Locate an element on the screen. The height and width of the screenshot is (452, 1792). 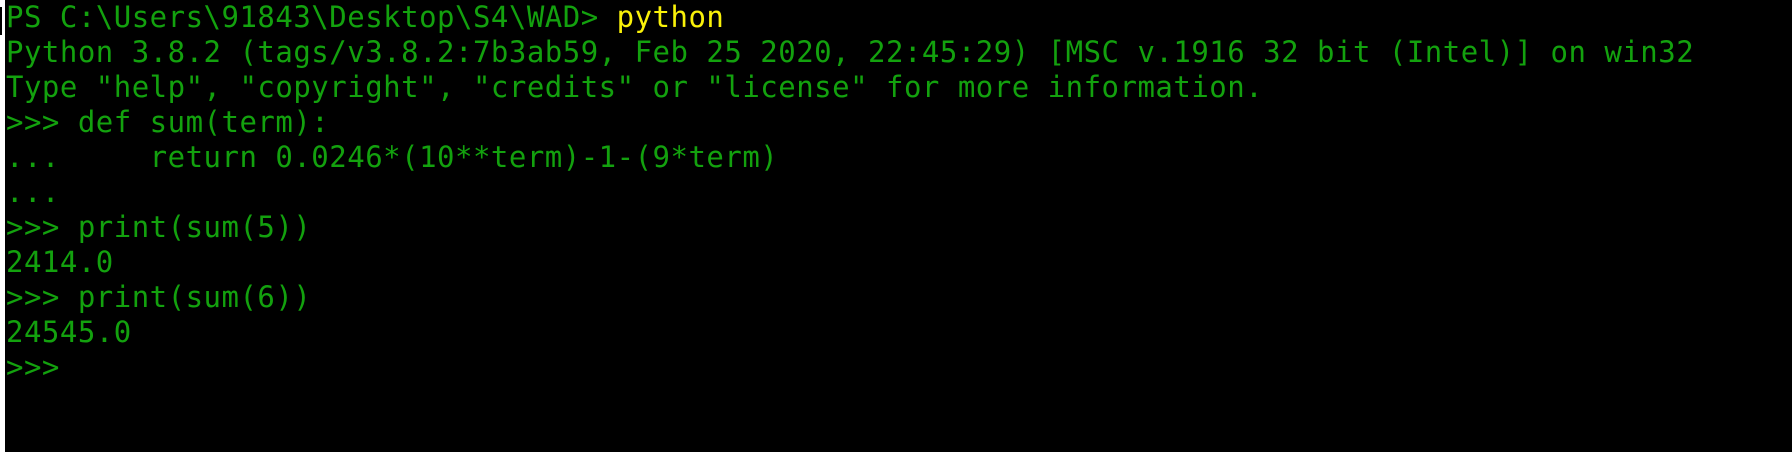
terminal-line-ps-prompt: PS C:\Users\91843\Desktop\S4\WAD> python is located at coordinates (365, 17).